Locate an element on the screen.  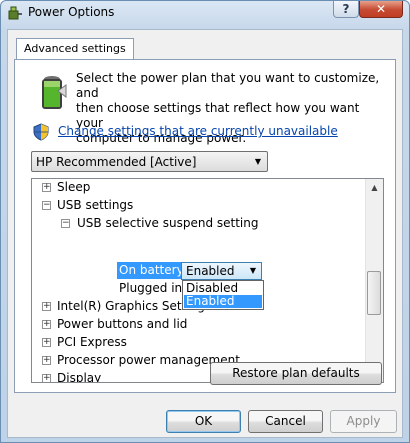
vertical-scrollbar: ▲ ▼ is located at coordinates (374, 280).